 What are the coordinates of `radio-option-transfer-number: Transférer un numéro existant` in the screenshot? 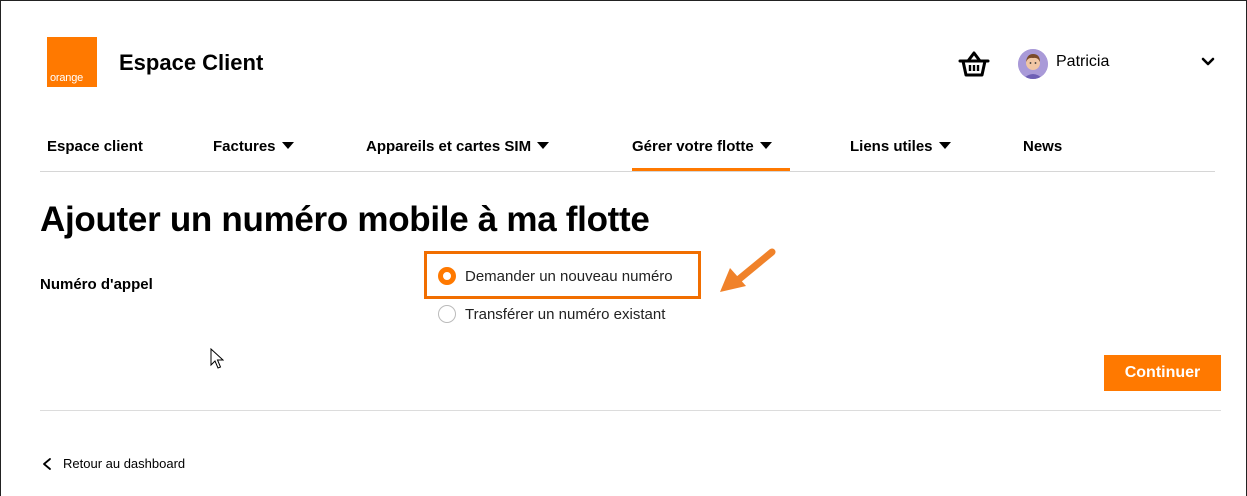 It's located at (551, 314).